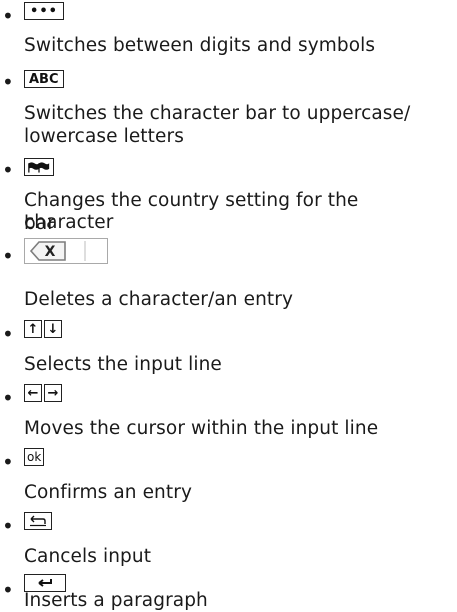  I want to click on key-row: ok, so click(34, 457).